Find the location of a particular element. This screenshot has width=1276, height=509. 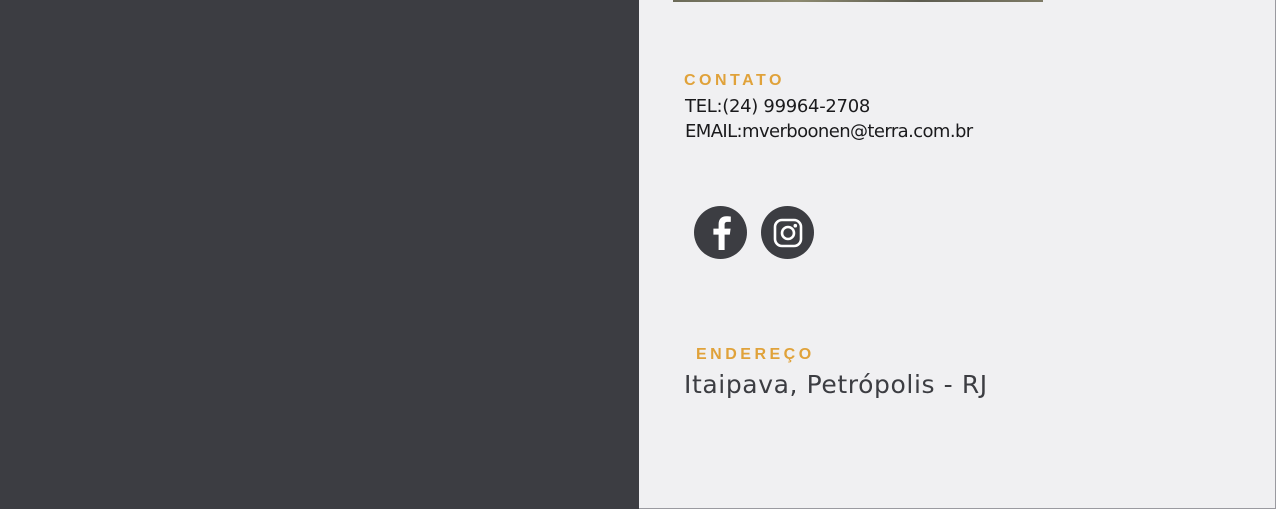

social-links is located at coordinates (754, 232).